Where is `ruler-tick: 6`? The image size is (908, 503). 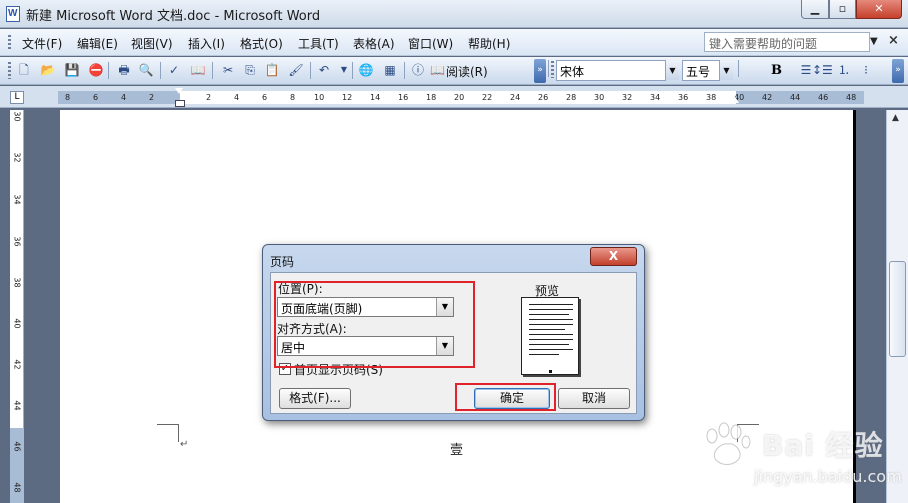
ruler-tick: 6 is located at coordinates (265, 97).